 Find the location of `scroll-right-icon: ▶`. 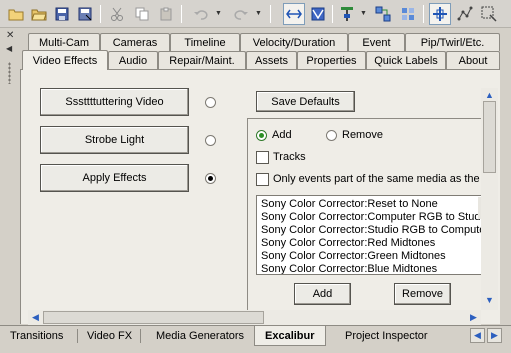

scroll-right-icon: ▶ is located at coordinates (473, 317).